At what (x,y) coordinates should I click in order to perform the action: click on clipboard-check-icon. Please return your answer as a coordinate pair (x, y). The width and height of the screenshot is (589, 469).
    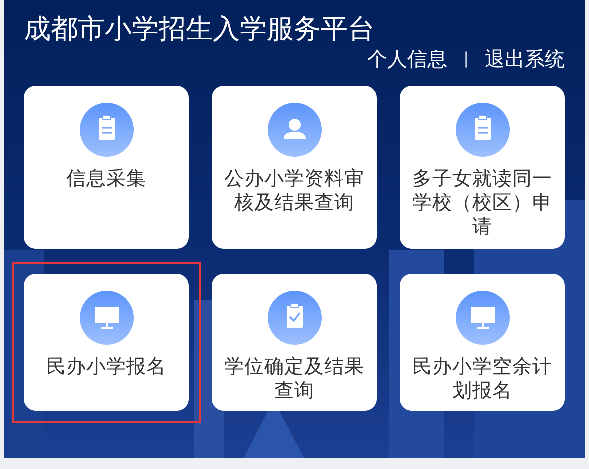
    Looking at the image, I should click on (295, 318).